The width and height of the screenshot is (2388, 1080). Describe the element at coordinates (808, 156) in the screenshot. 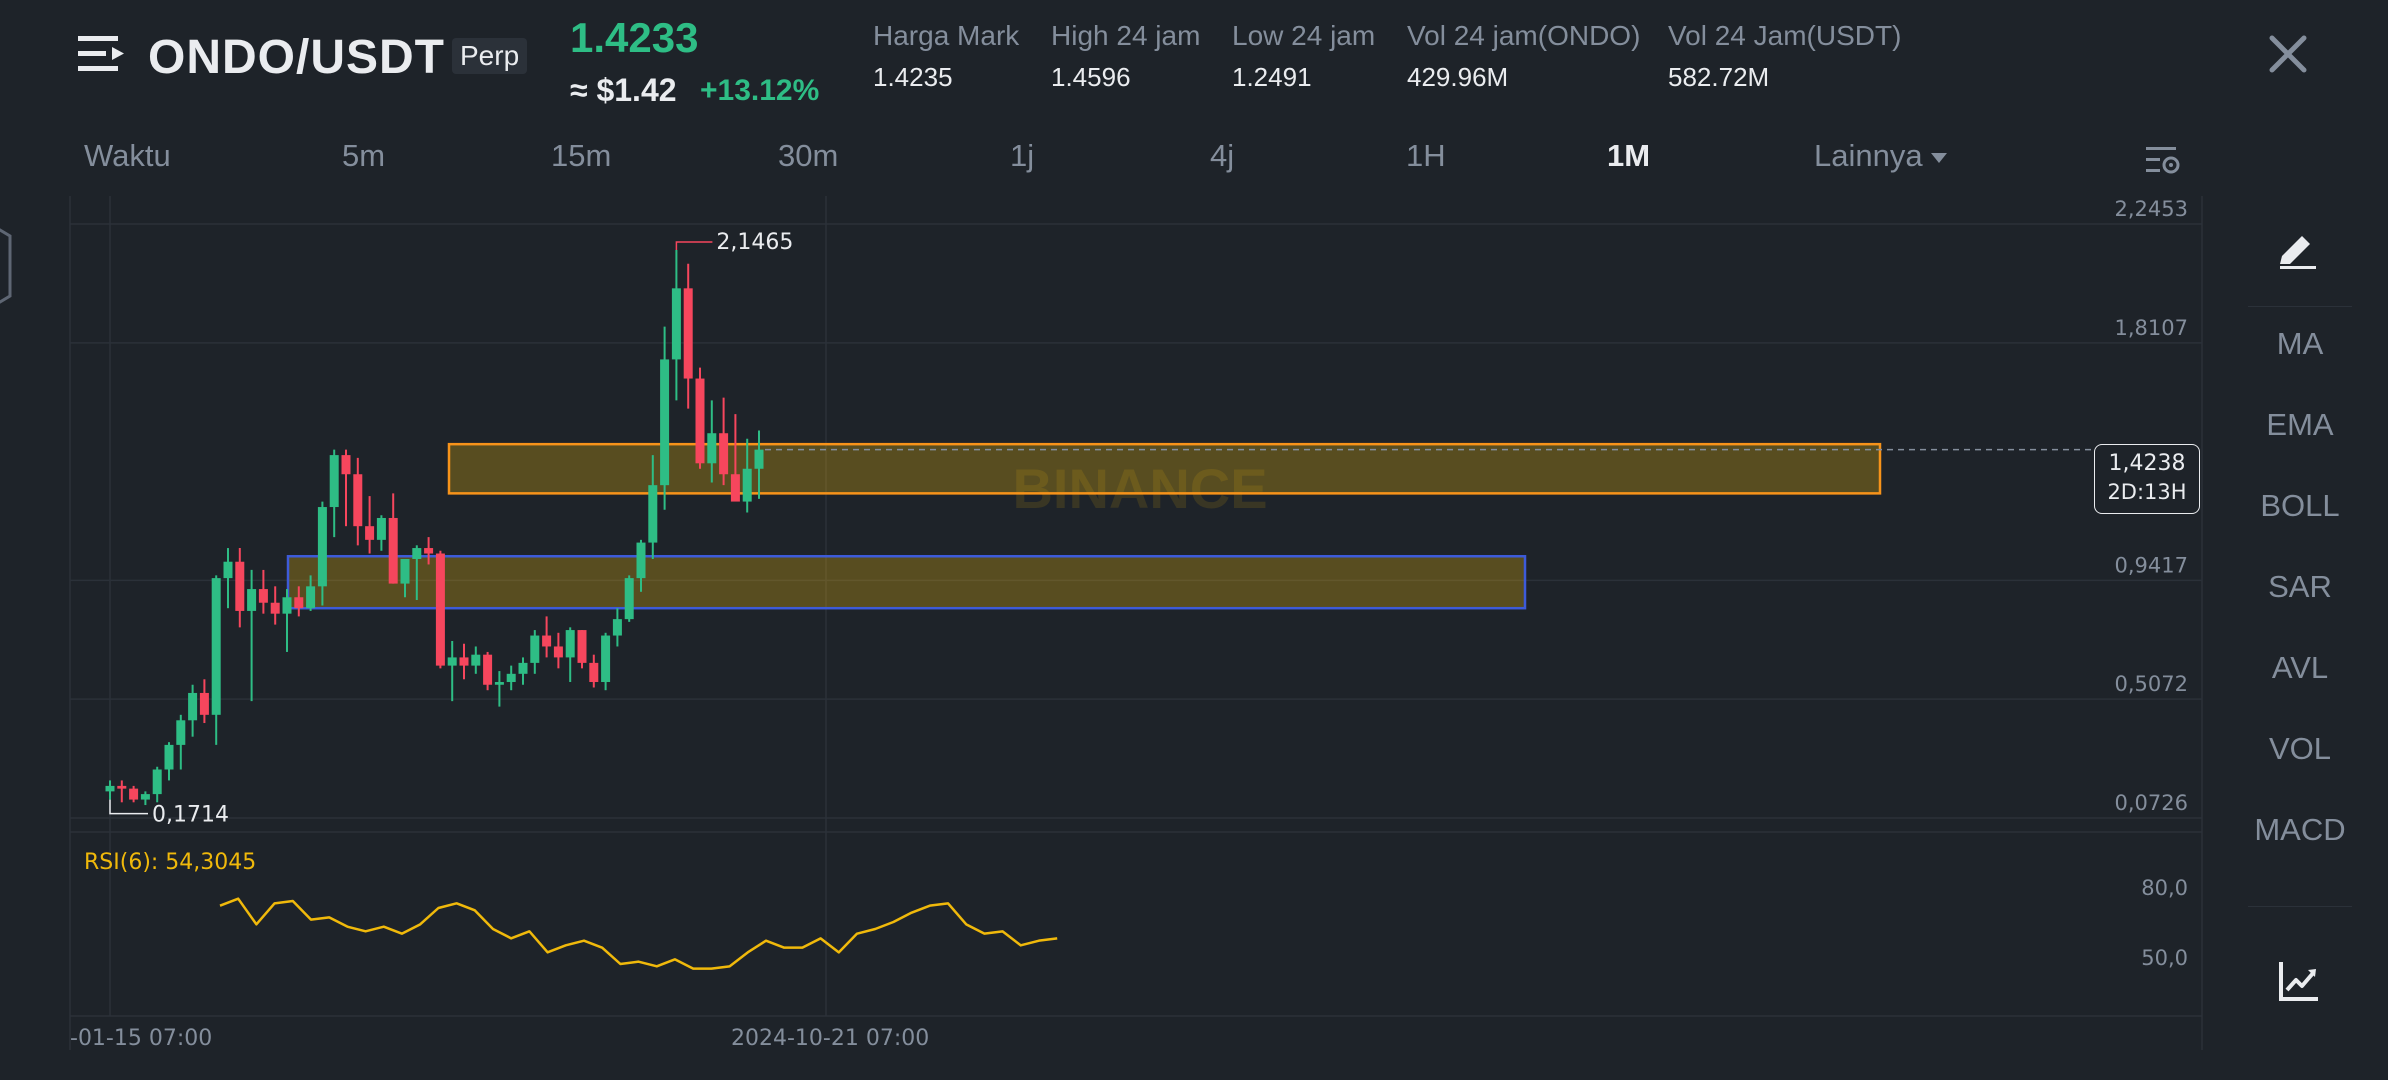

I see `tab-30m: 30m` at that location.